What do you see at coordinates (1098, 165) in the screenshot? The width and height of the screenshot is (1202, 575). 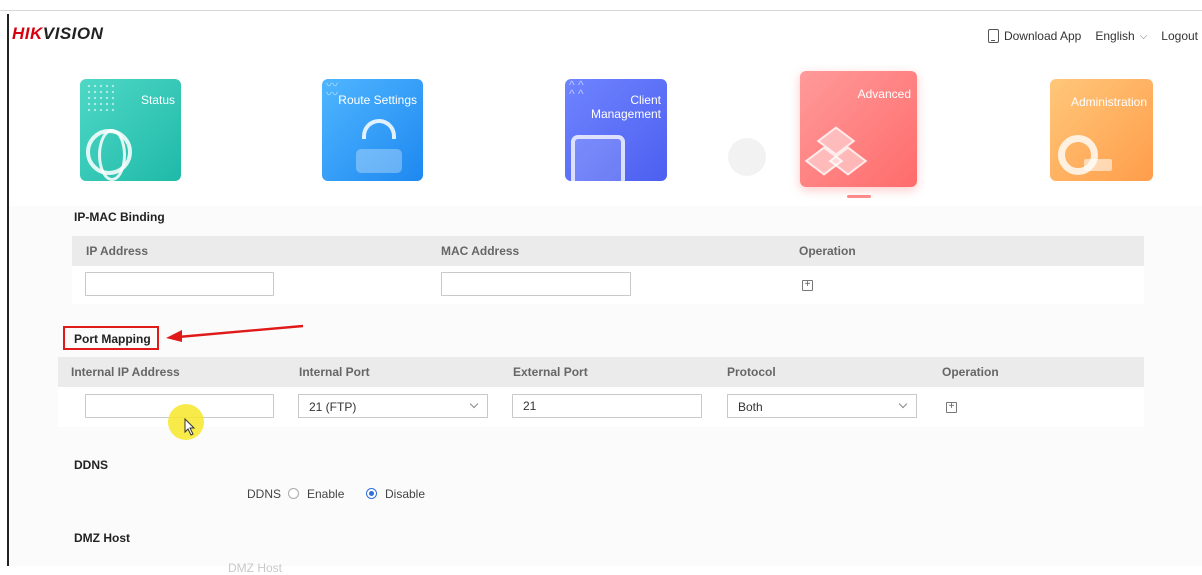 I see `gear-bar` at bounding box center [1098, 165].